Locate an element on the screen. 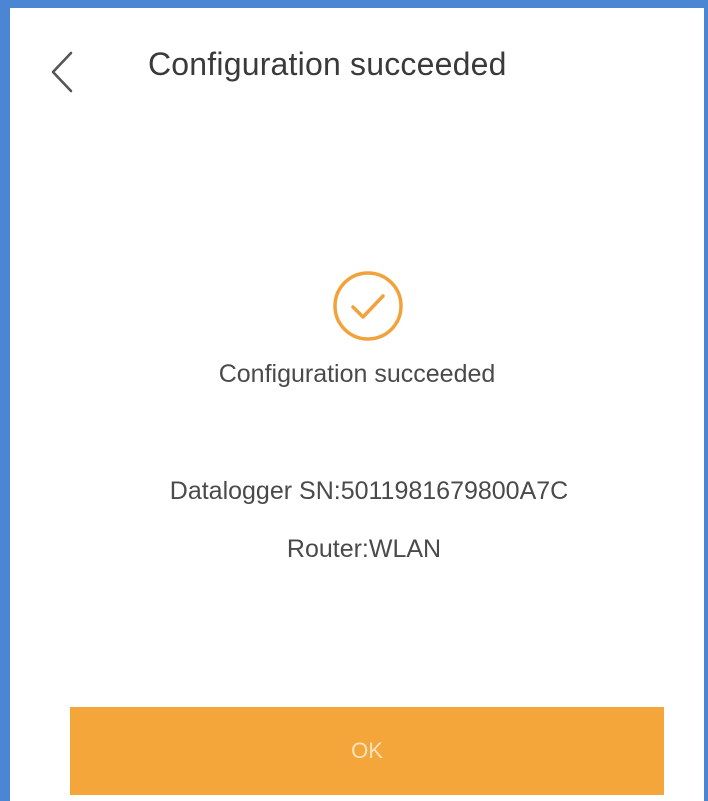 The width and height of the screenshot is (708, 801). navigation-bar: Configuration succeeded is located at coordinates (357, 68).